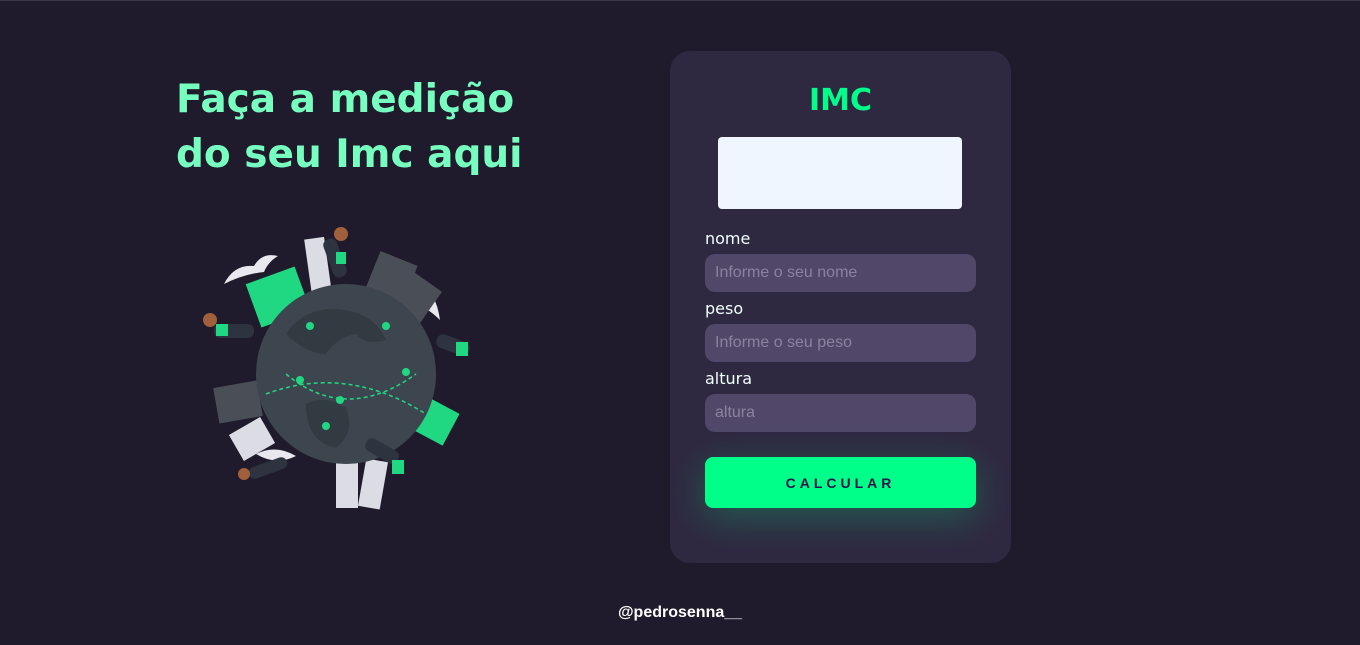  Describe the element at coordinates (680, 612) in the screenshot. I see `footer-credit: @pedrosenna__` at that location.